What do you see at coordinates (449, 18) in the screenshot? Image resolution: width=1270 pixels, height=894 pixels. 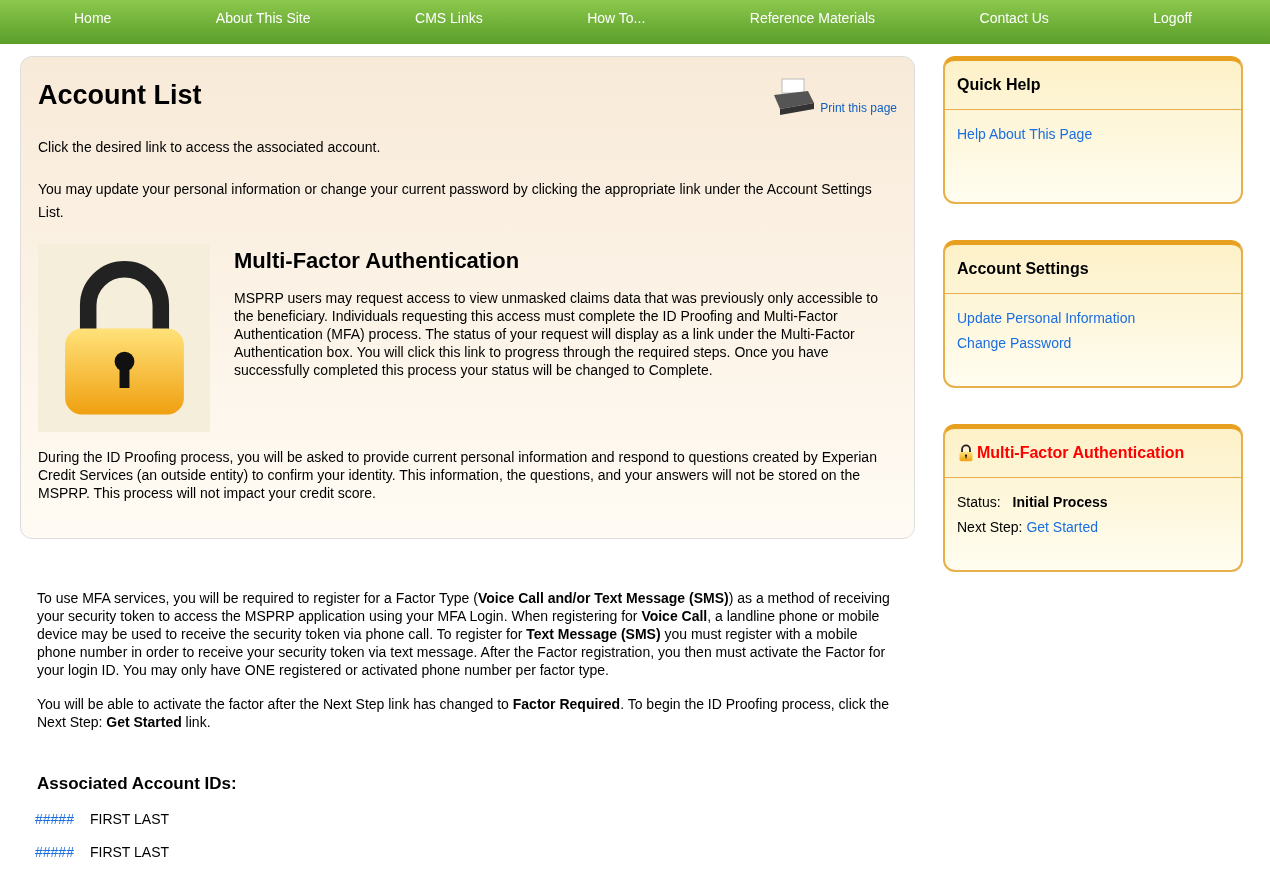 I see `nav-link: CMS Links` at bounding box center [449, 18].